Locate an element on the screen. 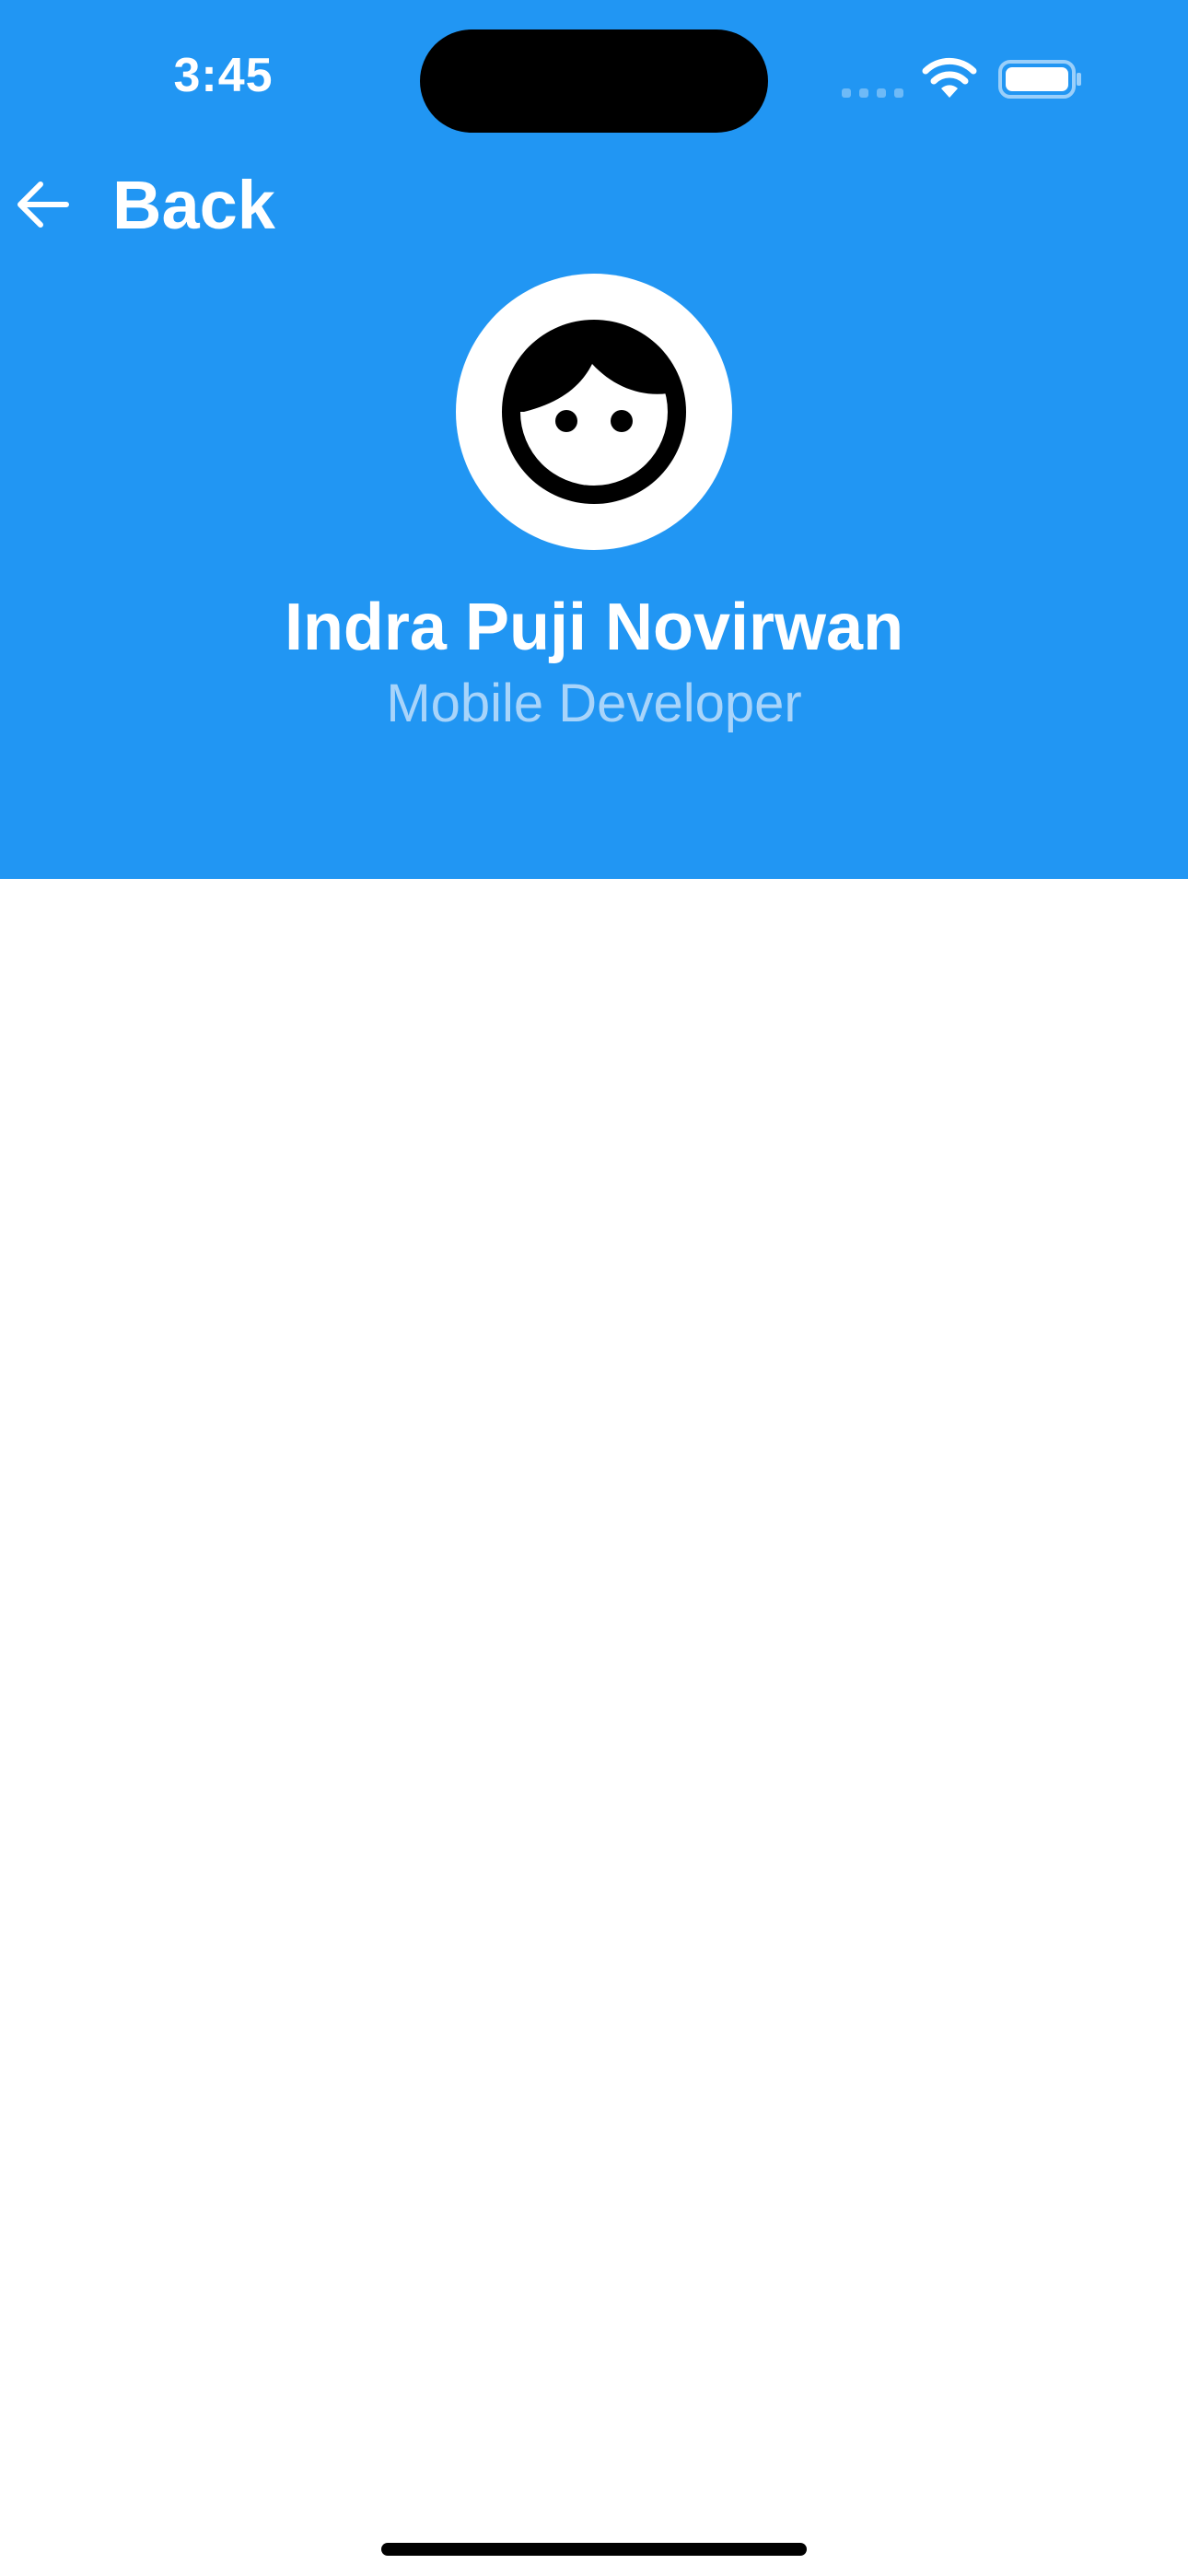  avatar is located at coordinates (594, 412).